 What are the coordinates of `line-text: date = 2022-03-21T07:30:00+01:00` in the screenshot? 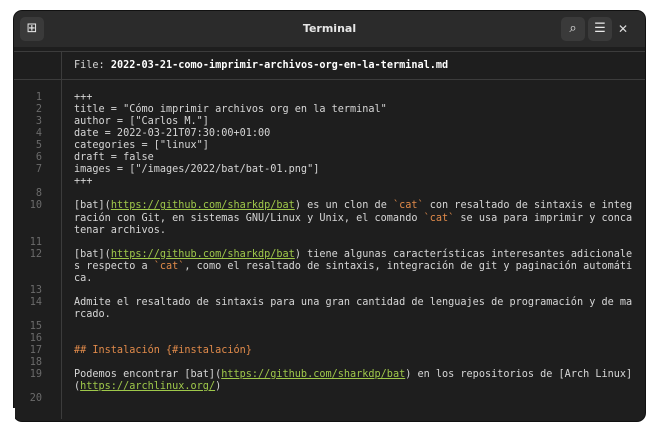 It's located at (172, 134).